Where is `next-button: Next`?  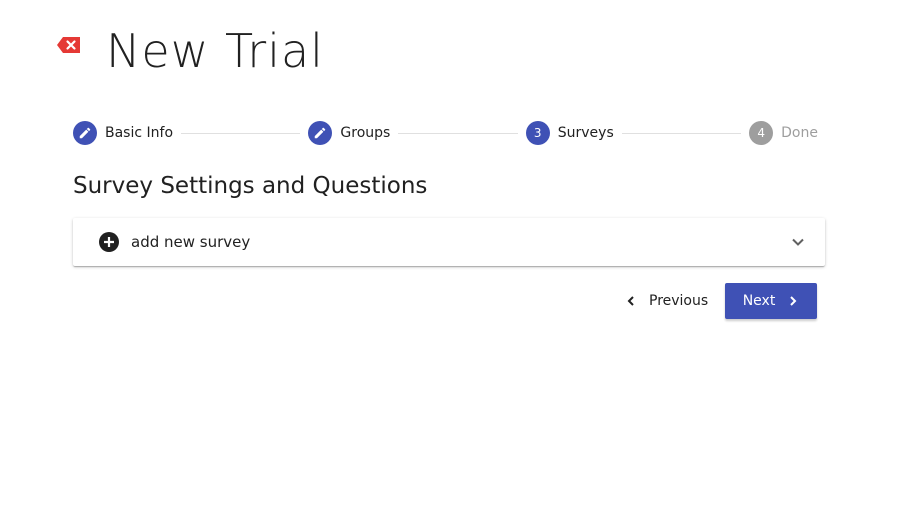
next-button: Next is located at coordinates (771, 301).